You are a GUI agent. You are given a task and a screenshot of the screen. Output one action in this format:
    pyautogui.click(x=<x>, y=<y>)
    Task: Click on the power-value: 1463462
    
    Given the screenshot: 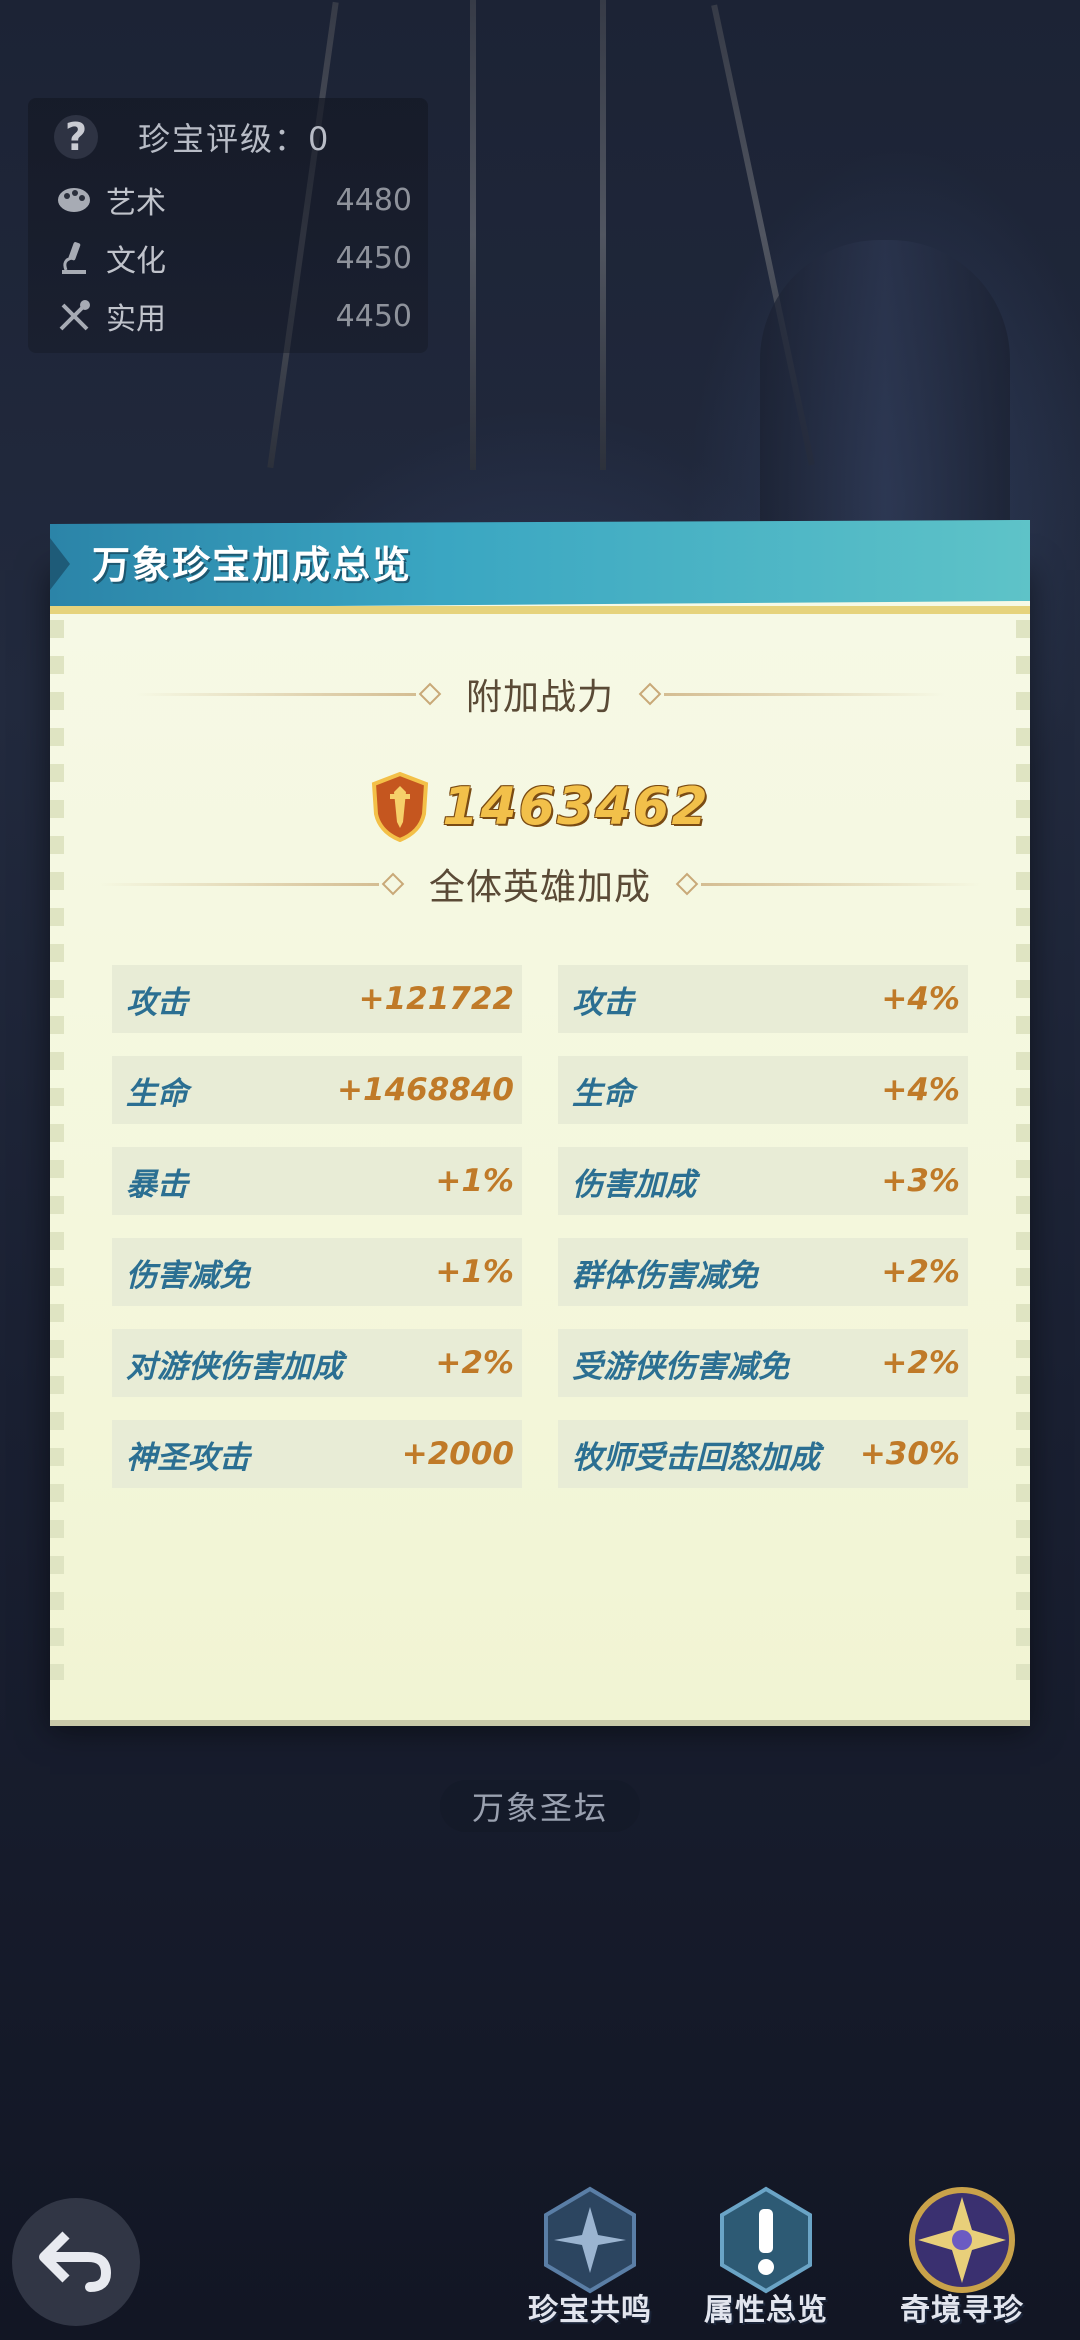 What is the action you would take?
    pyautogui.click(x=576, y=807)
    